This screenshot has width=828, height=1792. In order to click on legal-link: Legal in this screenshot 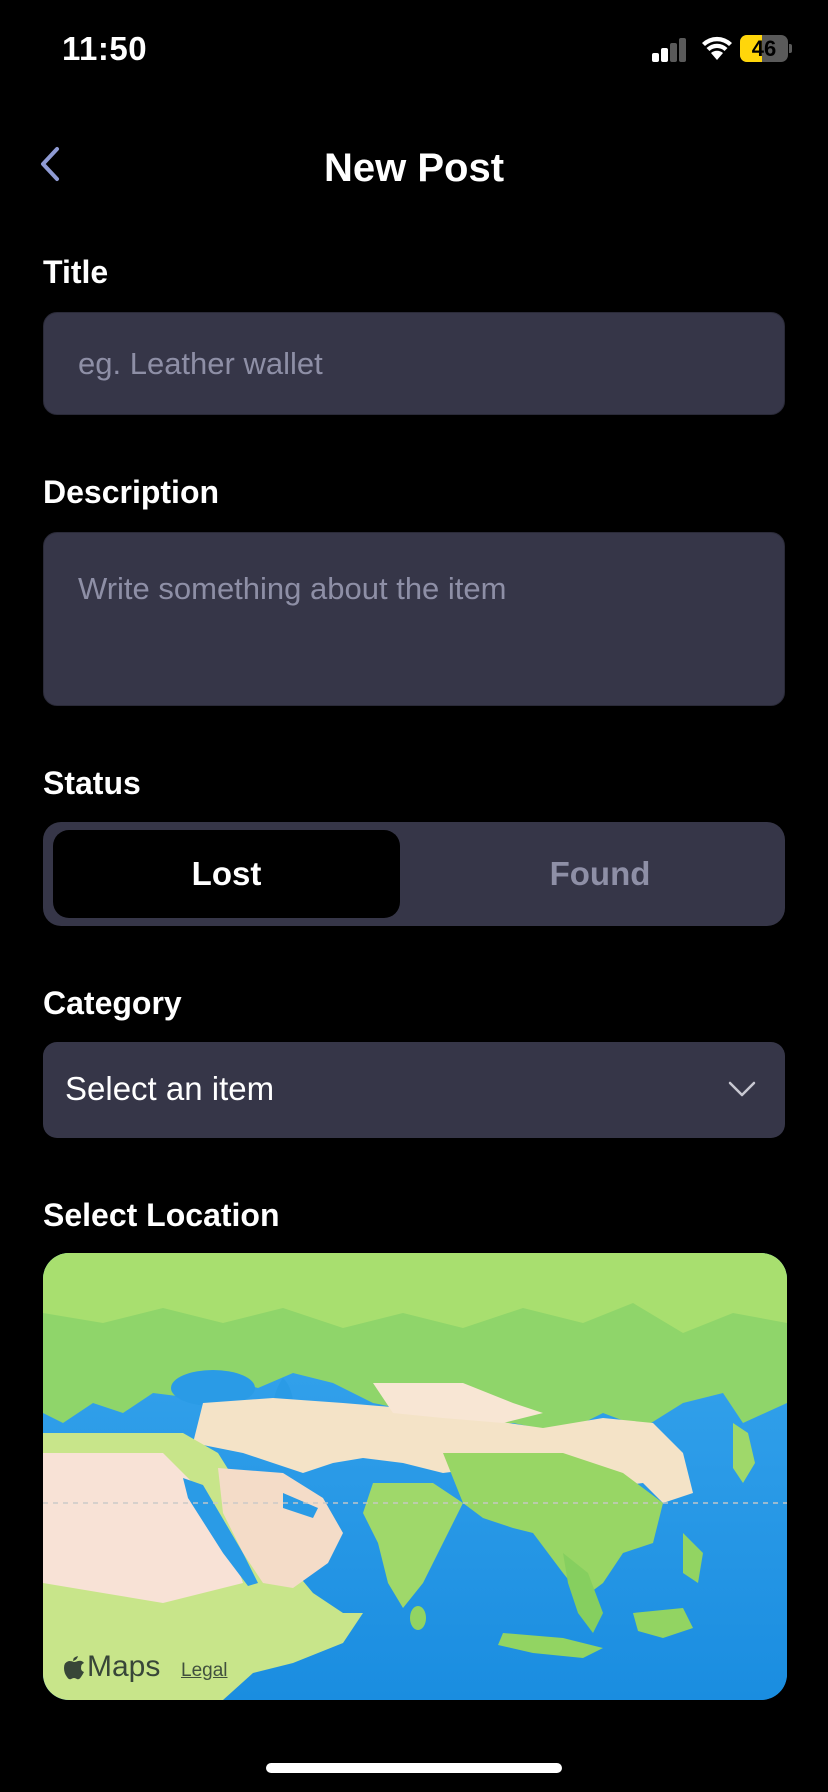, I will do `click(204, 1671)`.